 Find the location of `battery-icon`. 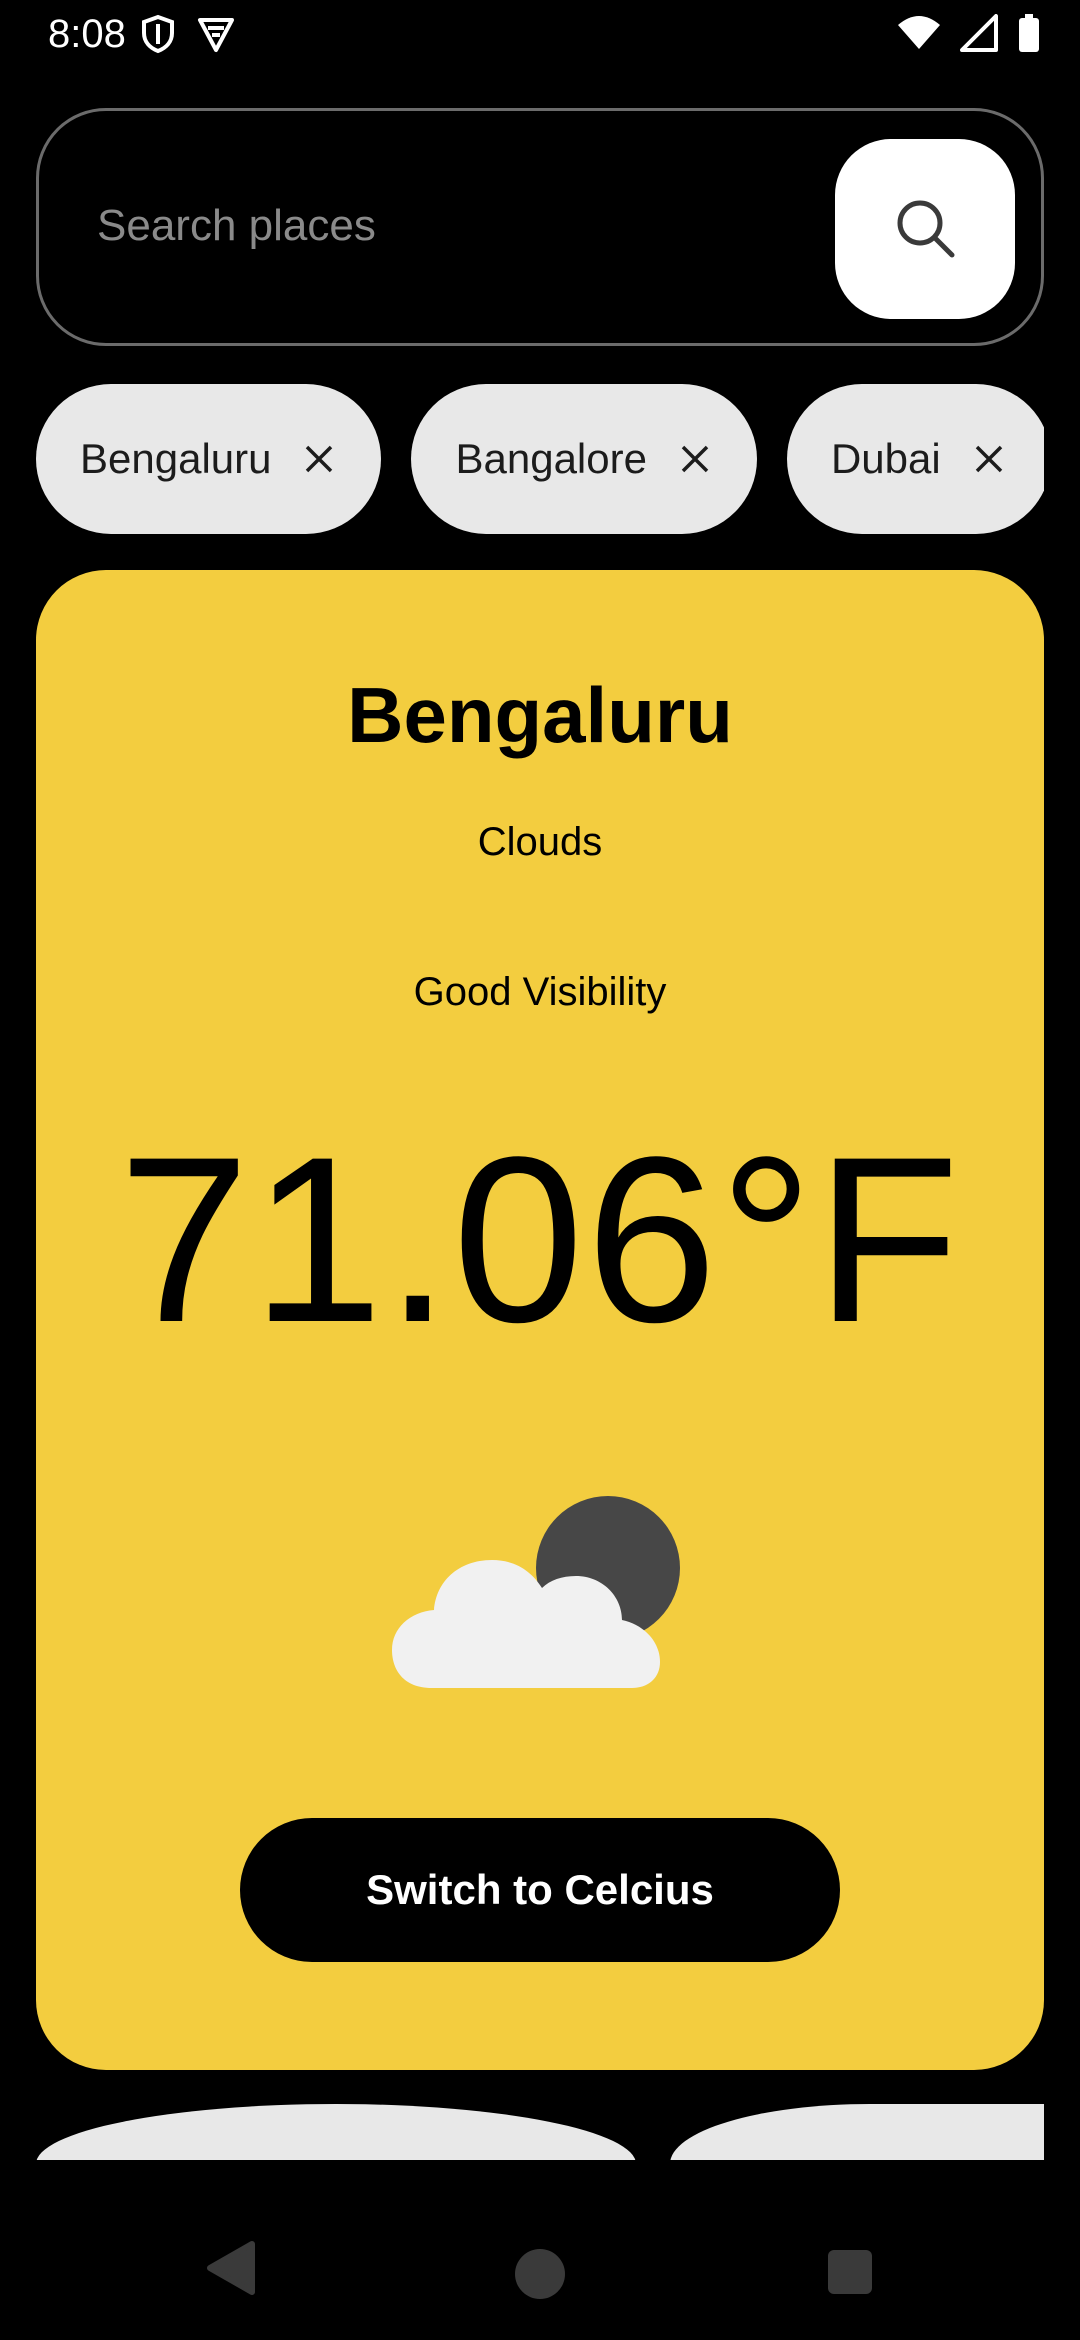

battery-icon is located at coordinates (1029, 35).